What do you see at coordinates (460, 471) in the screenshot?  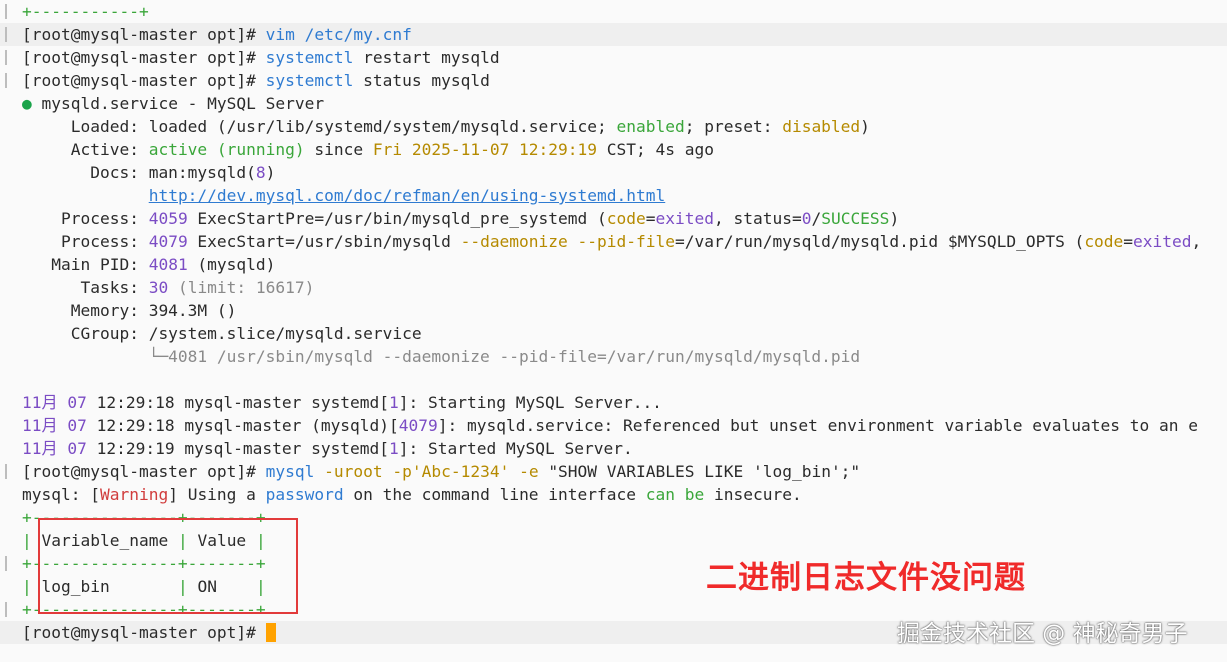 I see `text-segment: 'Abc-1234'` at bounding box center [460, 471].